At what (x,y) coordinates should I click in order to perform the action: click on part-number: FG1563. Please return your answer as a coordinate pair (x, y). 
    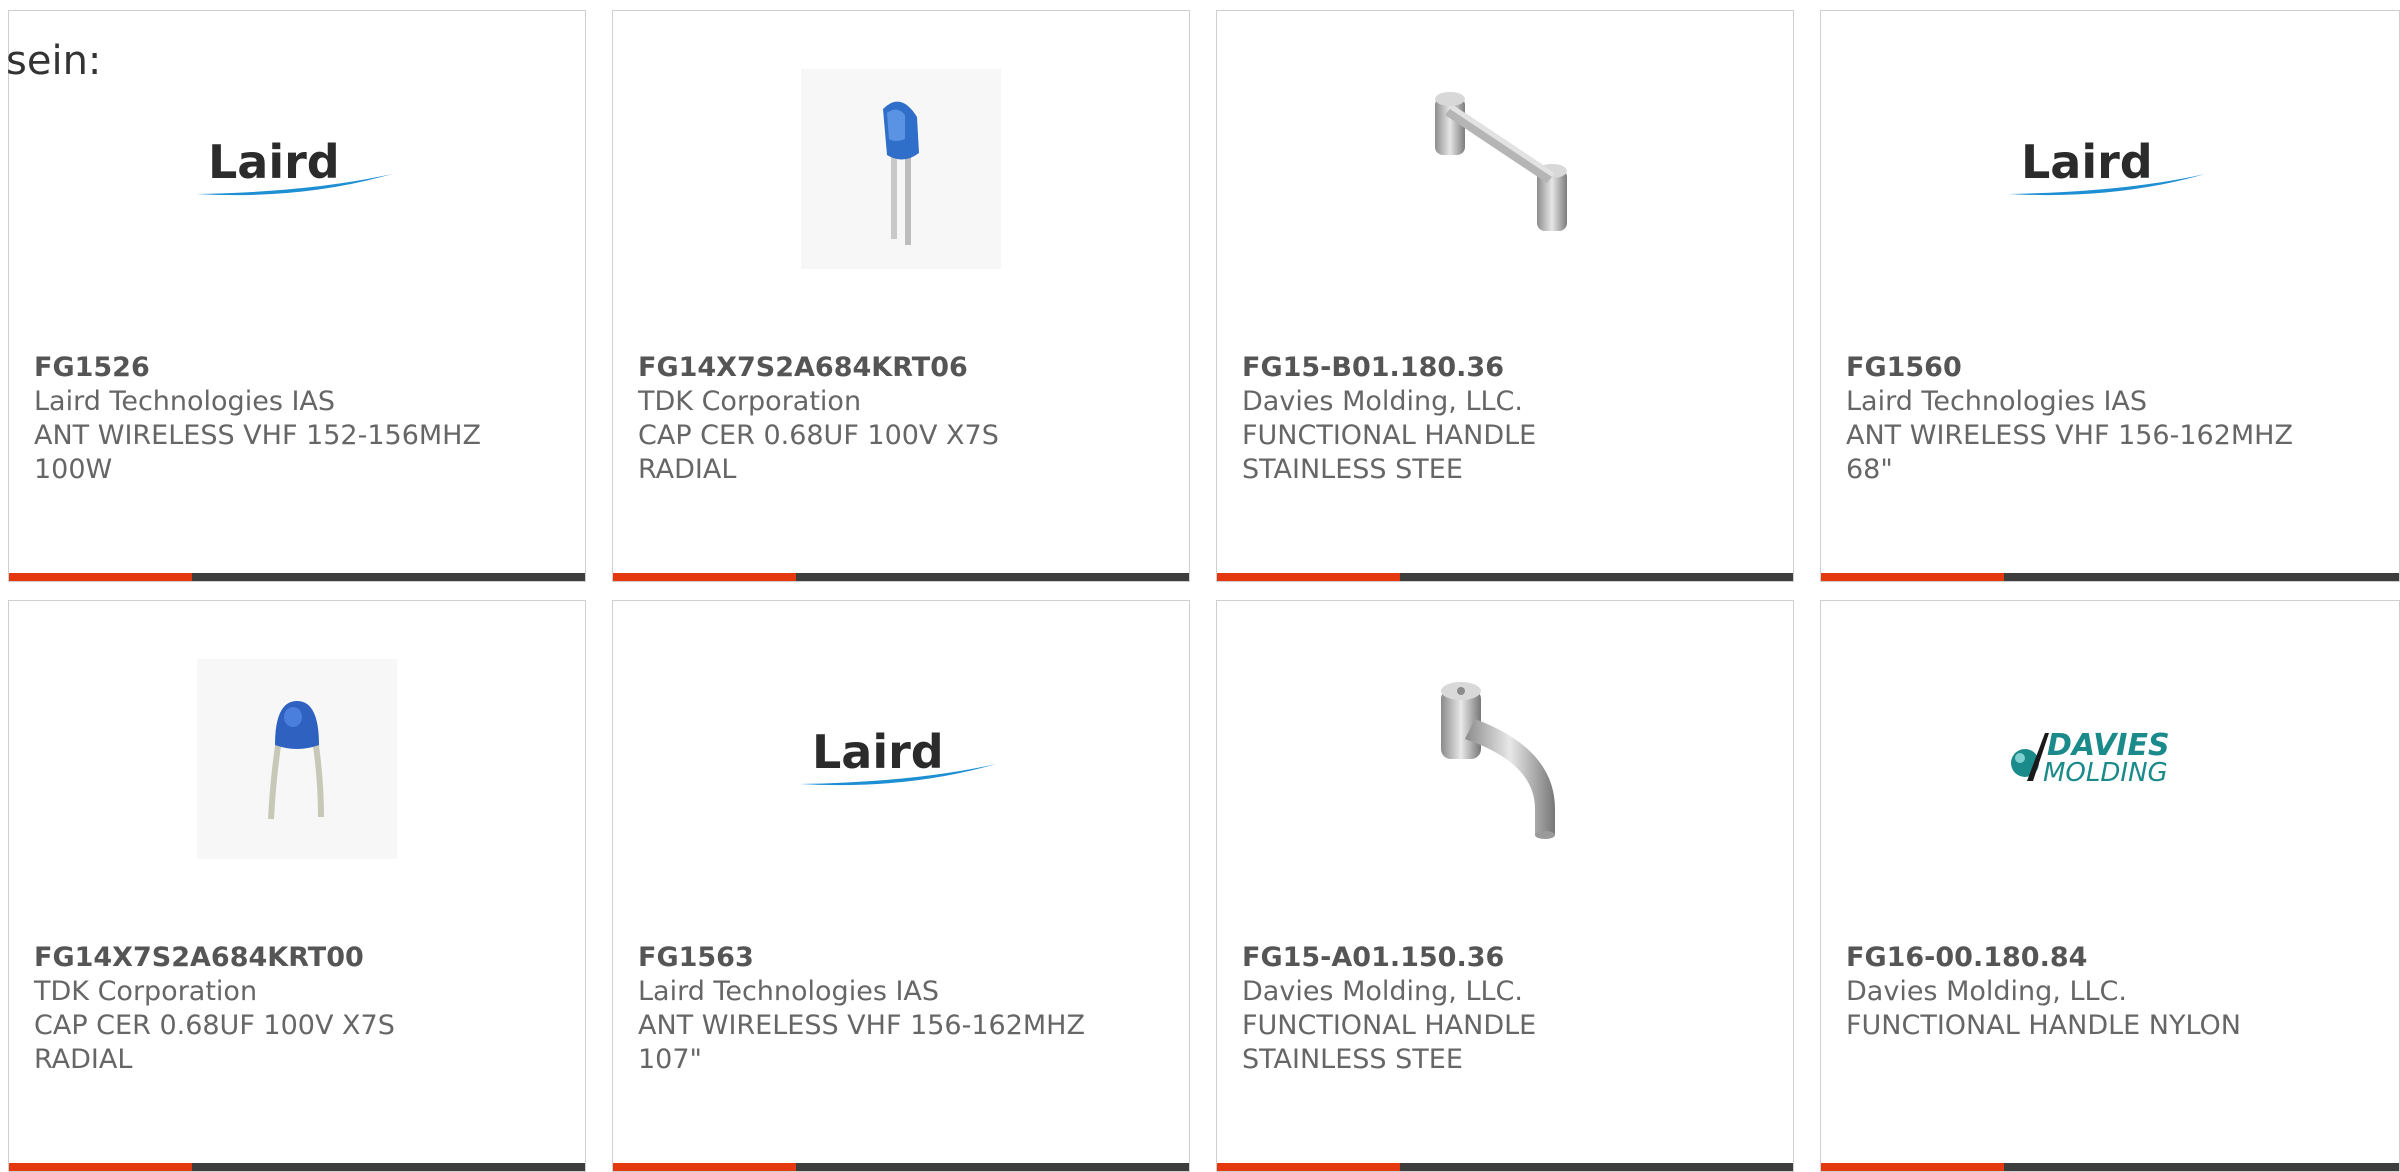
    Looking at the image, I should click on (903, 958).